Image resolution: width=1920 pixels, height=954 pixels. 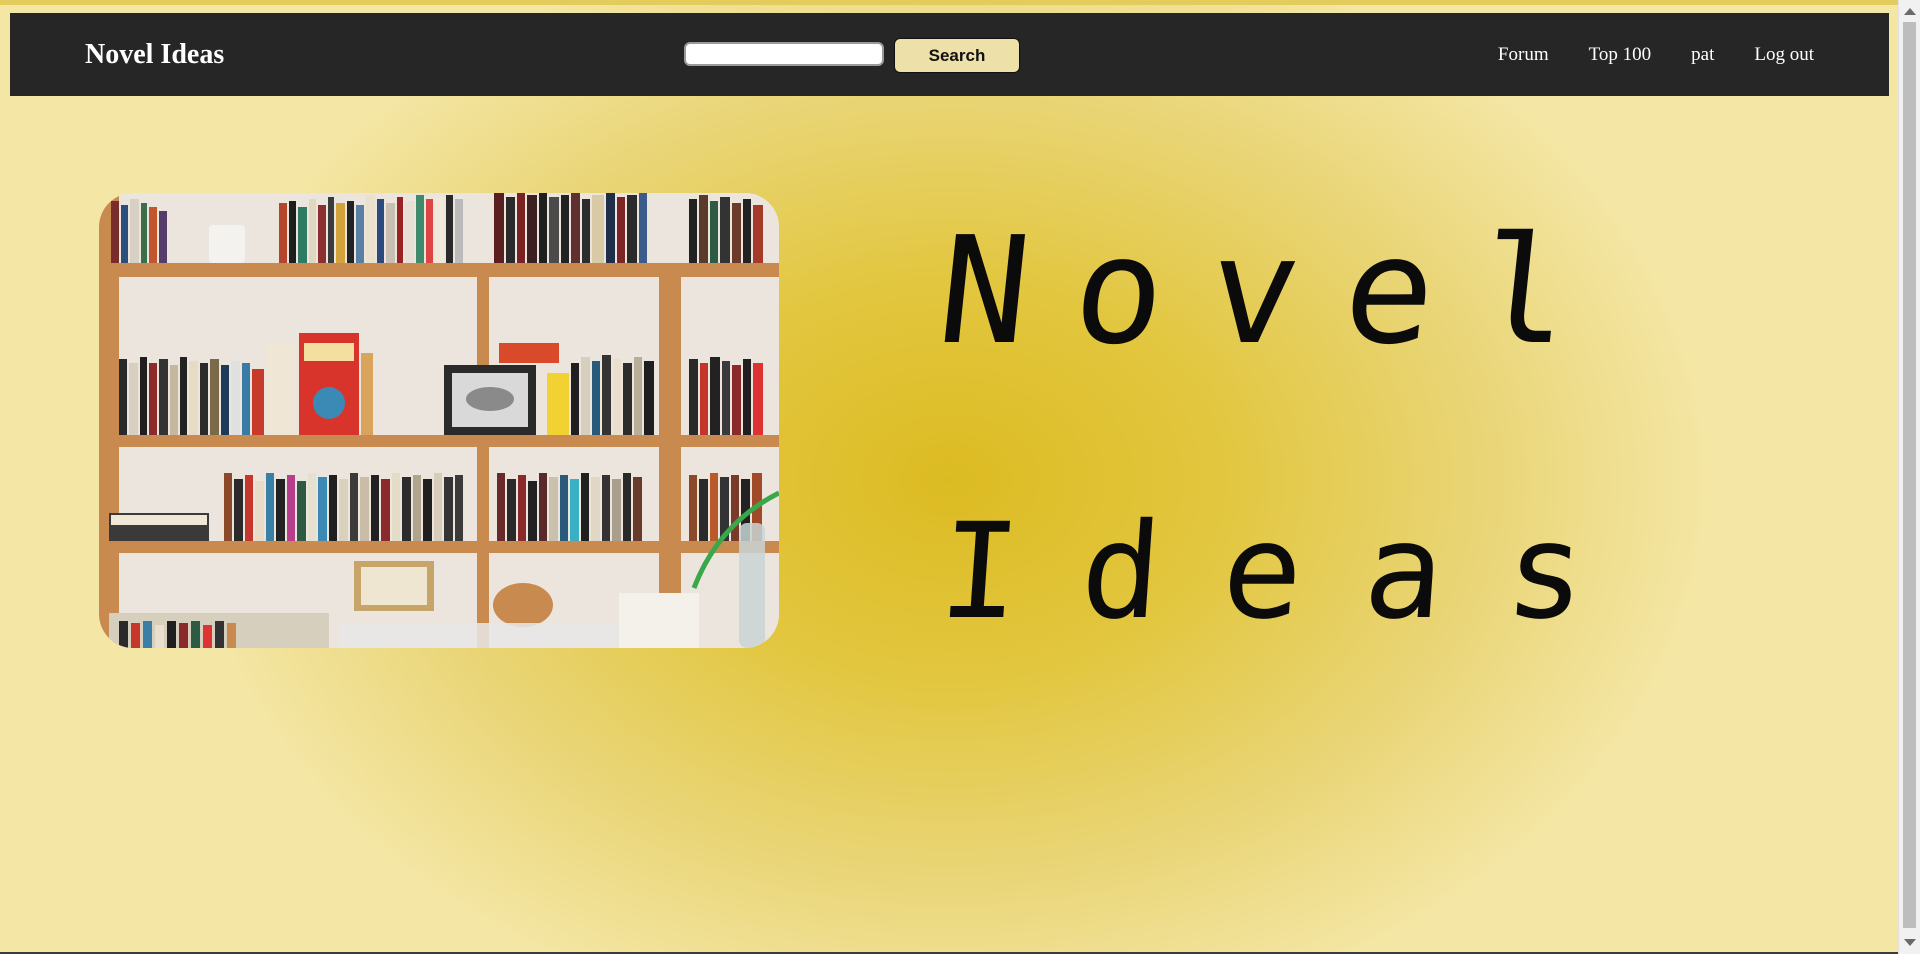 I want to click on nav-link-top-100: Top 100, so click(x=1620, y=55).